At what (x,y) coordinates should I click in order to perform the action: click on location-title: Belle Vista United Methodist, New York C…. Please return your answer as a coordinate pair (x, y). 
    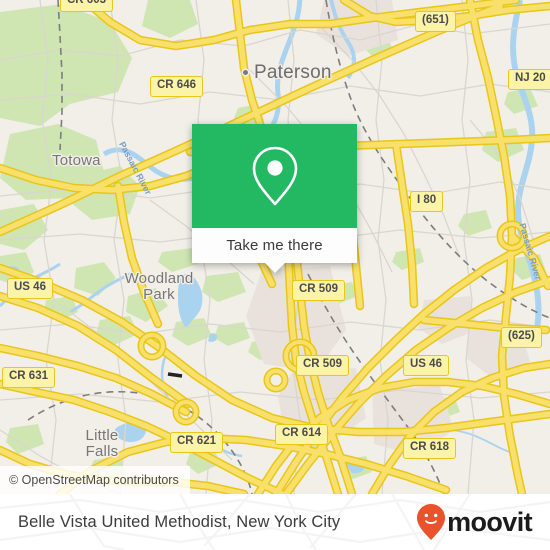
    Looking at the image, I should click on (179, 521).